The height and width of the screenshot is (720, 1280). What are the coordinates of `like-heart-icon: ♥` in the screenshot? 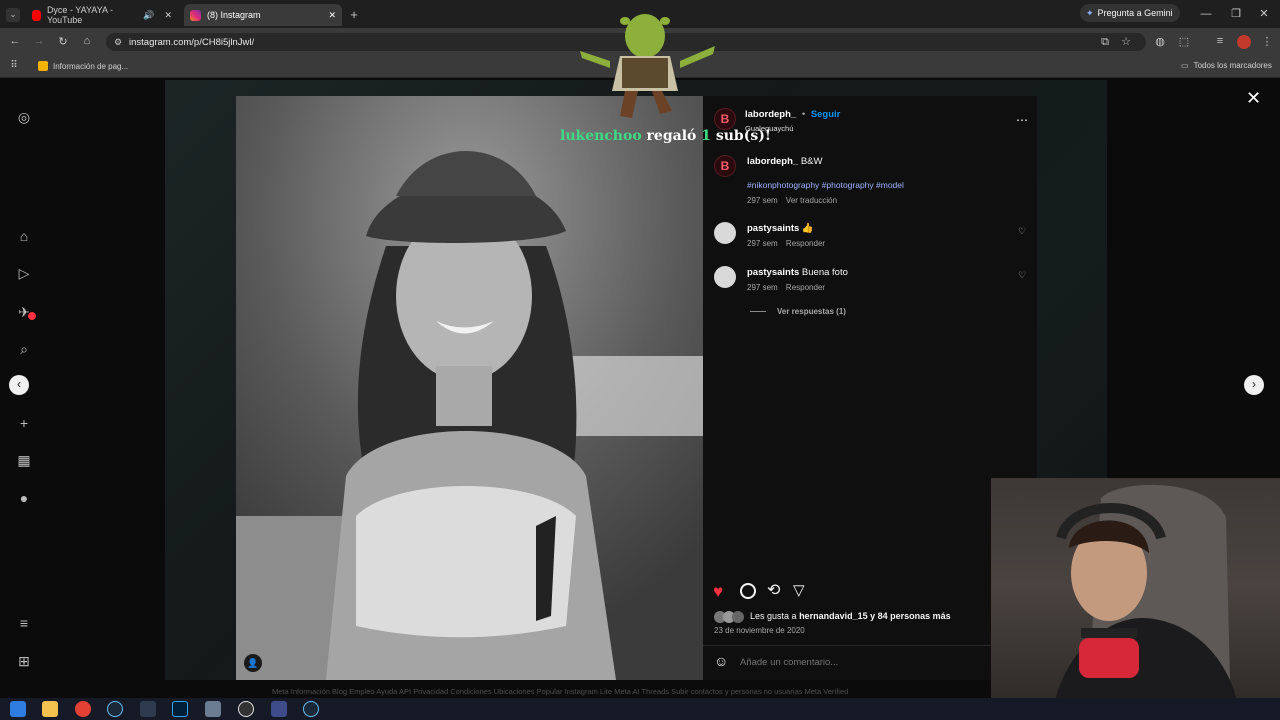 It's located at (718, 592).